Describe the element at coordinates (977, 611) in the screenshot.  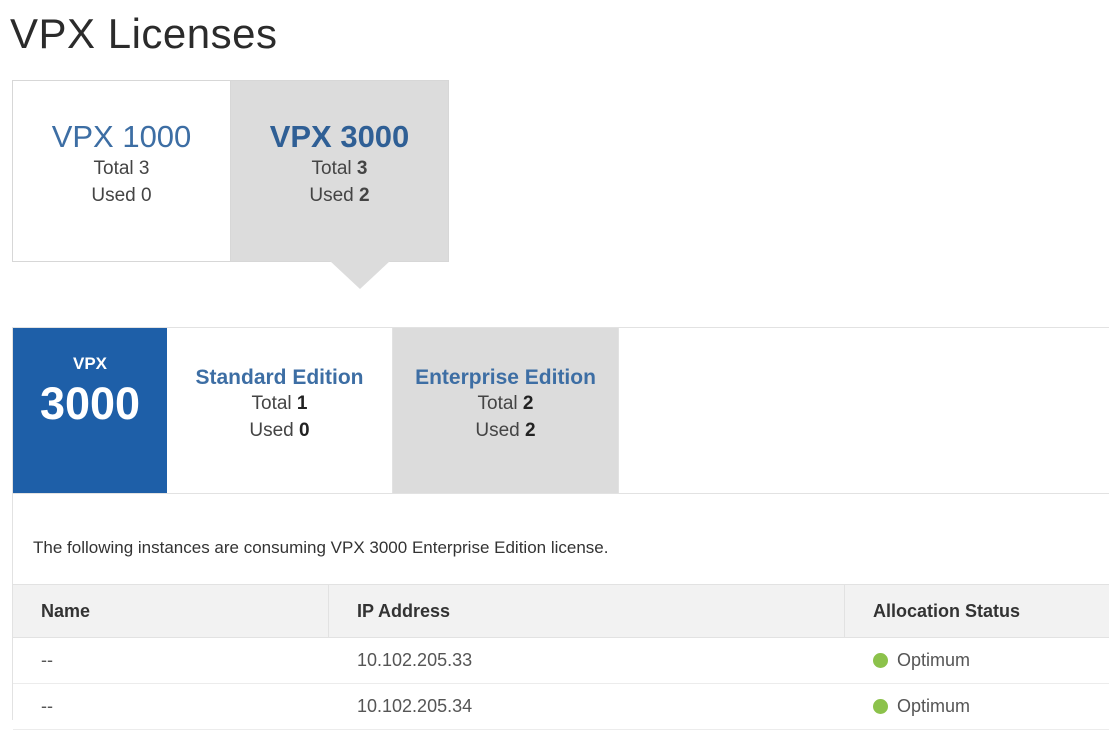
I see `column-header-allocation-status: Allocation Status` at that location.